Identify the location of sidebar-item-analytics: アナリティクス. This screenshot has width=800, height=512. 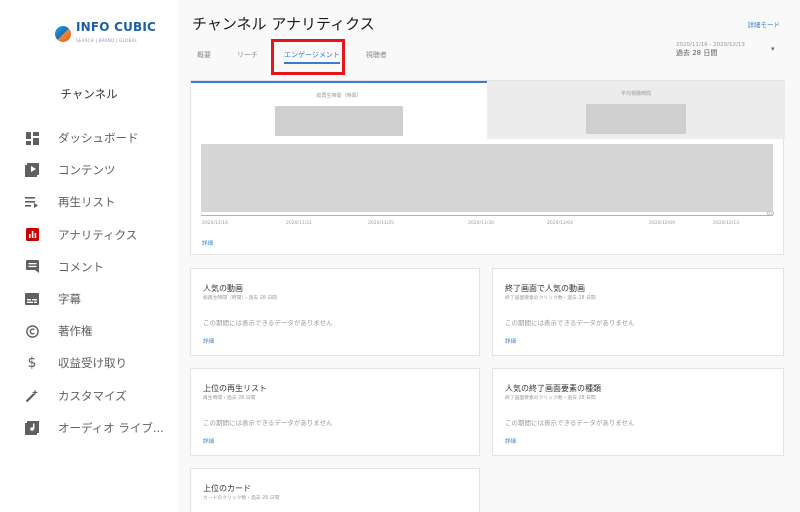
(89, 235).